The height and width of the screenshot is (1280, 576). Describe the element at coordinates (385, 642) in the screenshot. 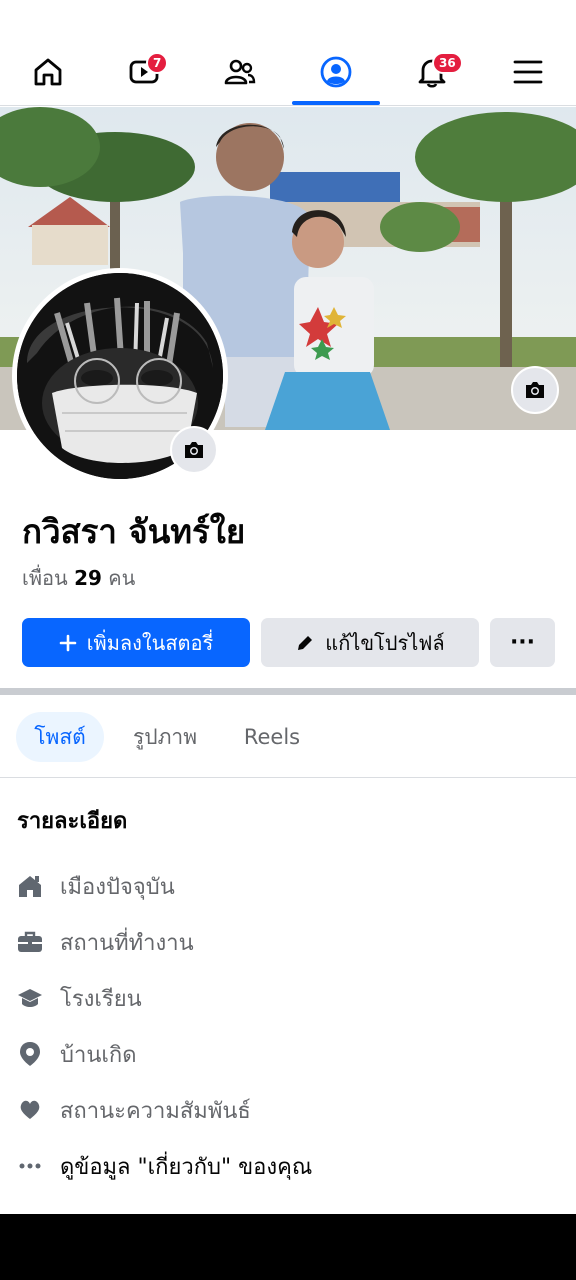

I see `edit-profile-label: แก้ไขโปรไฟล์` at that location.